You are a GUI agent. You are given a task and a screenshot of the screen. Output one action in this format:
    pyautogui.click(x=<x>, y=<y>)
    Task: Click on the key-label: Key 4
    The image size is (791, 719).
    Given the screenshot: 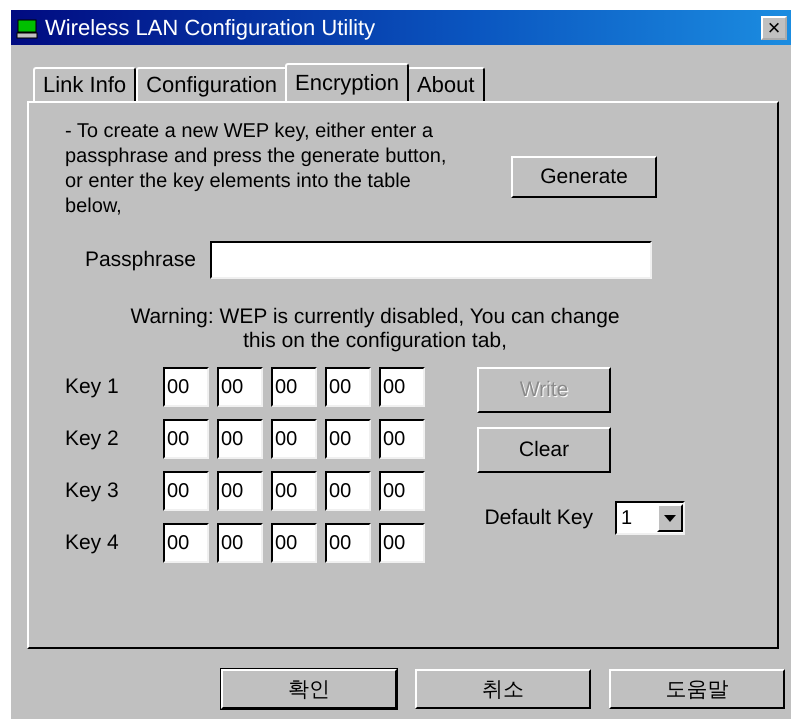 What is the action you would take?
    pyautogui.click(x=92, y=543)
    